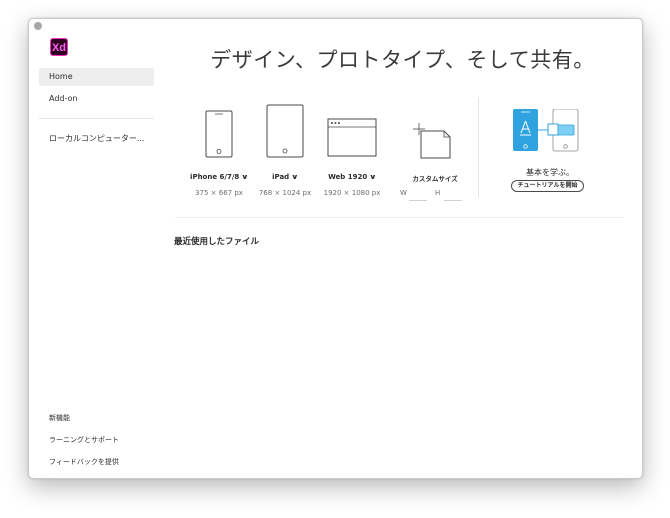  What do you see at coordinates (546, 130) in the screenshot?
I see `prototype-illustration-icon` at bounding box center [546, 130].